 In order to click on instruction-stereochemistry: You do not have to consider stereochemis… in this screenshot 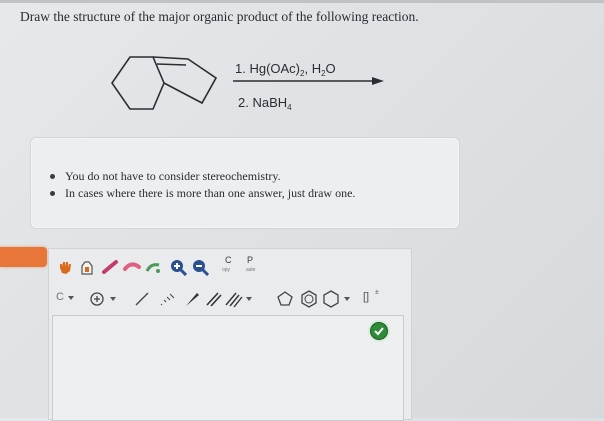, I will do `click(202, 176)`.